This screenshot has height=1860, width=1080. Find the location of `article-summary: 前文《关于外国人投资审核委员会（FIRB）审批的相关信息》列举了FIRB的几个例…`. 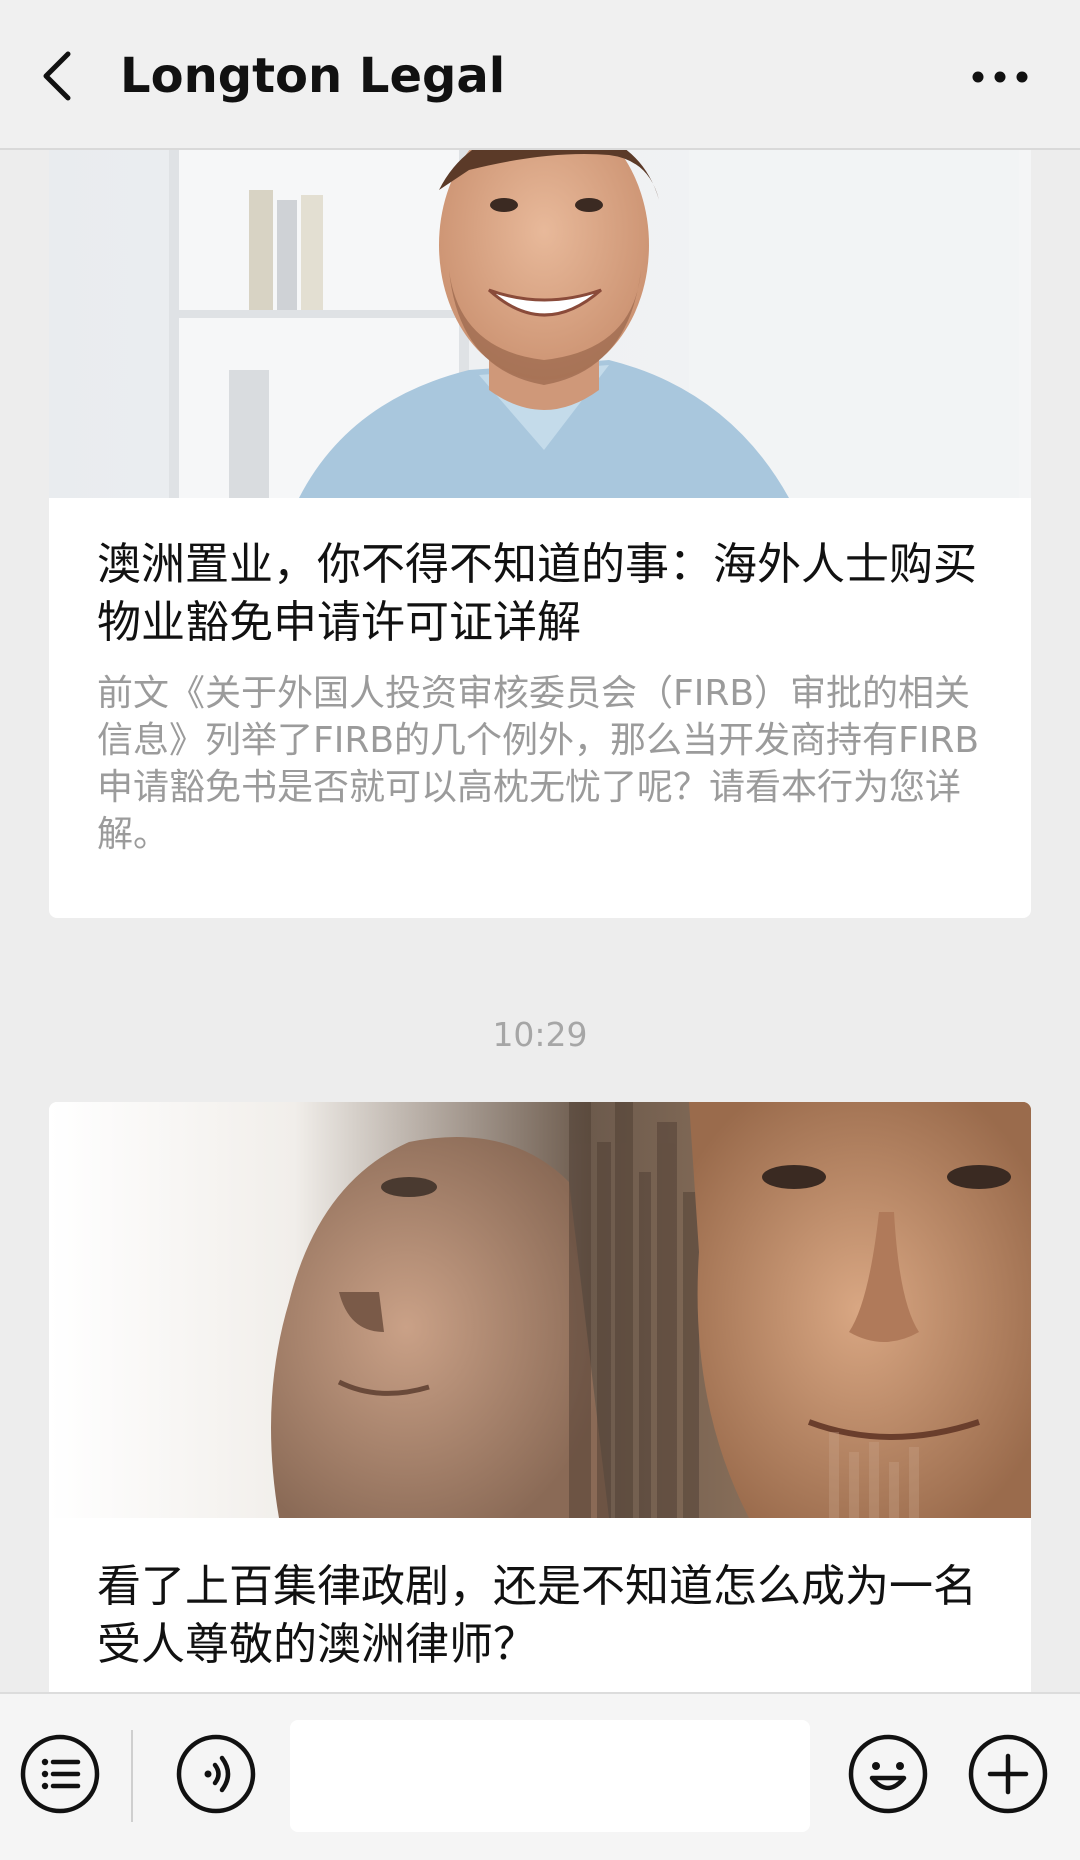

article-summary: 前文《关于外国人投资审核委员会（FIRB）审批的相关信息》列举了FIRB的几个例… is located at coordinates (538, 764).